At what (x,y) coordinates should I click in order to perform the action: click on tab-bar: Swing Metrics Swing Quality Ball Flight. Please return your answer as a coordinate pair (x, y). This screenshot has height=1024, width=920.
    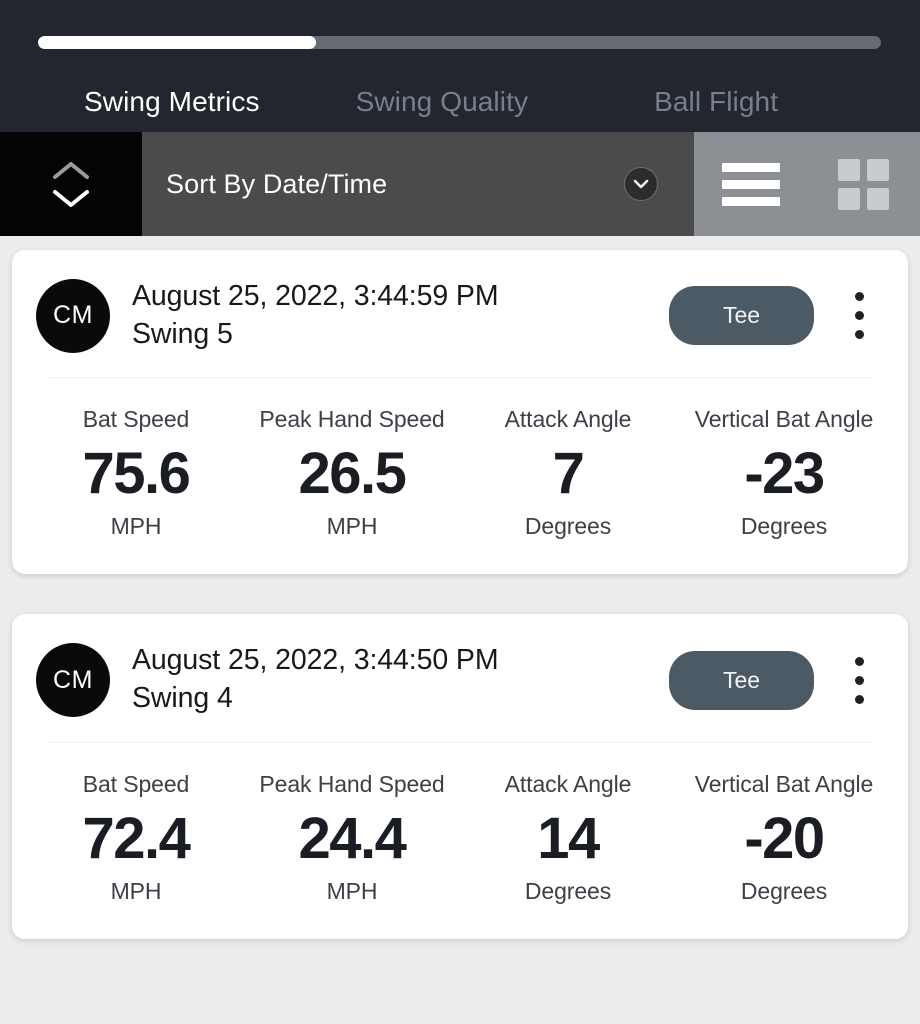
    Looking at the image, I should click on (460, 102).